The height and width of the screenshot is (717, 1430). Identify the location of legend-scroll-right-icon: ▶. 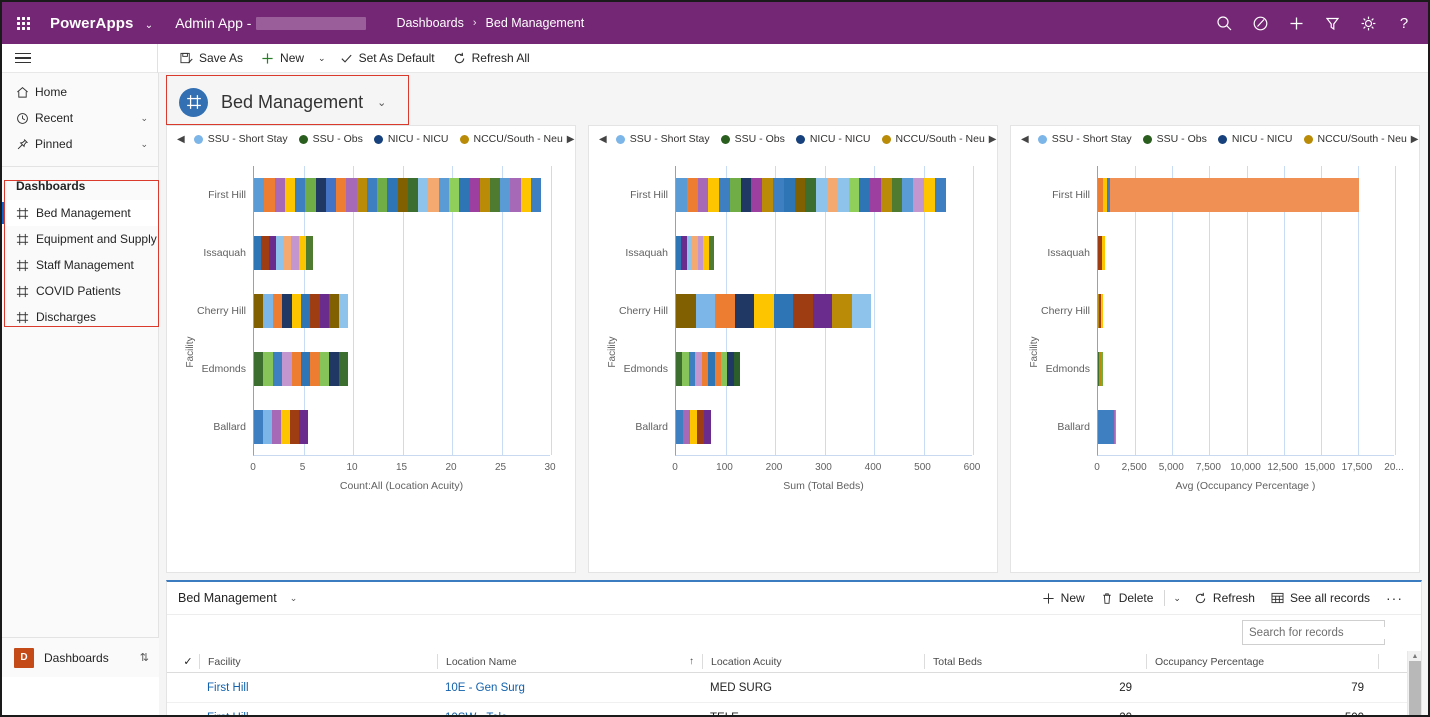
(1415, 139).